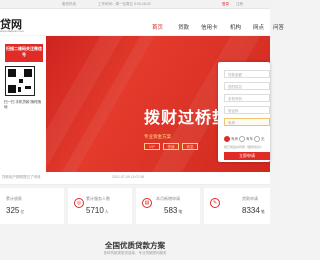  What do you see at coordinates (183, 27) in the screenshot?
I see `nav-loans: 贷款` at bounding box center [183, 27].